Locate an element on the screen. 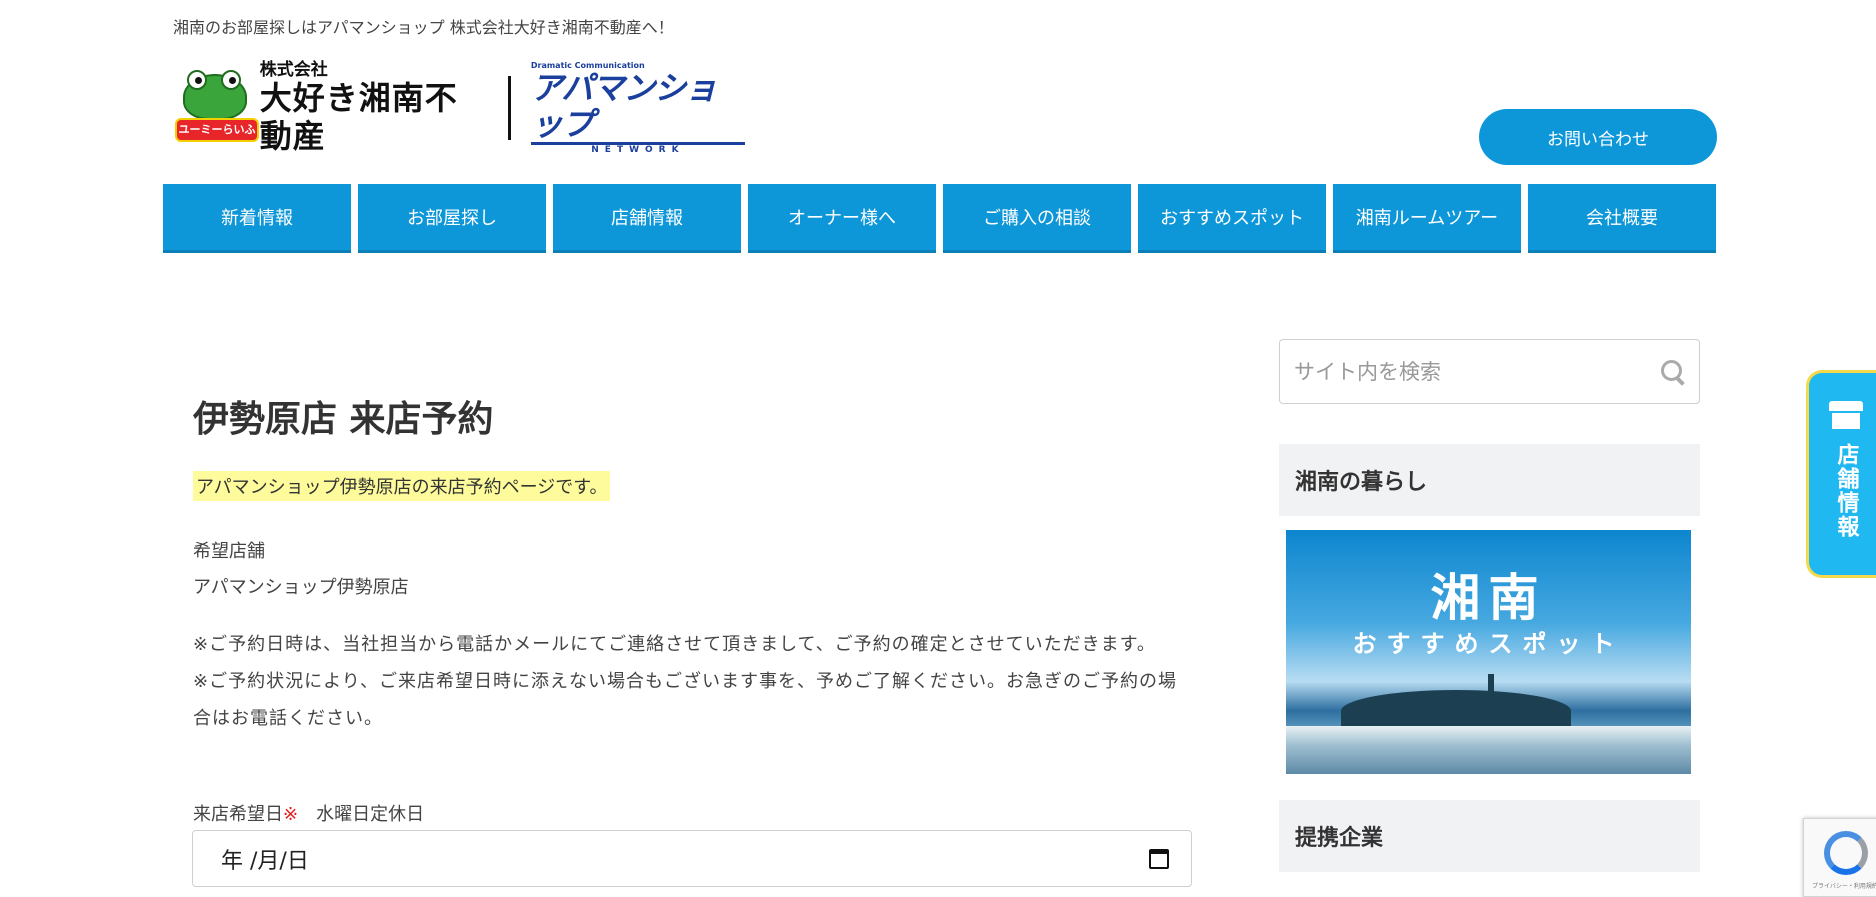 This screenshot has height=897, width=1876. floating-tab-label: 店舗情報 is located at coordinates (1846, 491).